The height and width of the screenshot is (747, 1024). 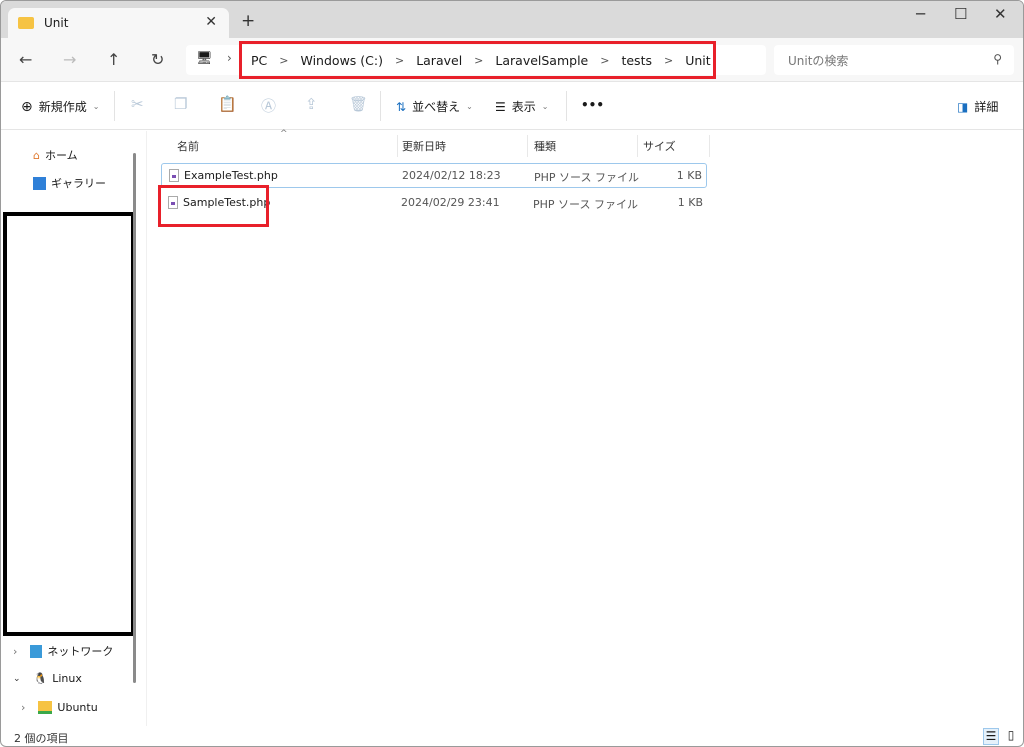 What do you see at coordinates (231, 175) in the screenshot?
I see `file-name: ExampleTest.php` at bounding box center [231, 175].